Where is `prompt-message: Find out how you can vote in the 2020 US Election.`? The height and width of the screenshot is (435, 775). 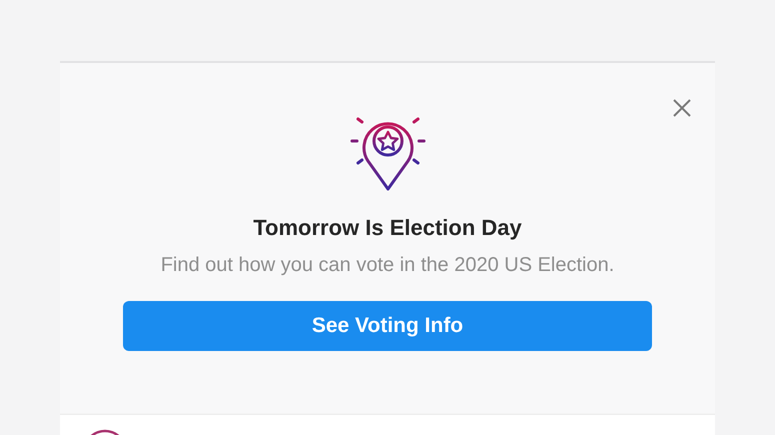
prompt-message: Find out how you can vote in the 2020 US Election. is located at coordinates (388, 265).